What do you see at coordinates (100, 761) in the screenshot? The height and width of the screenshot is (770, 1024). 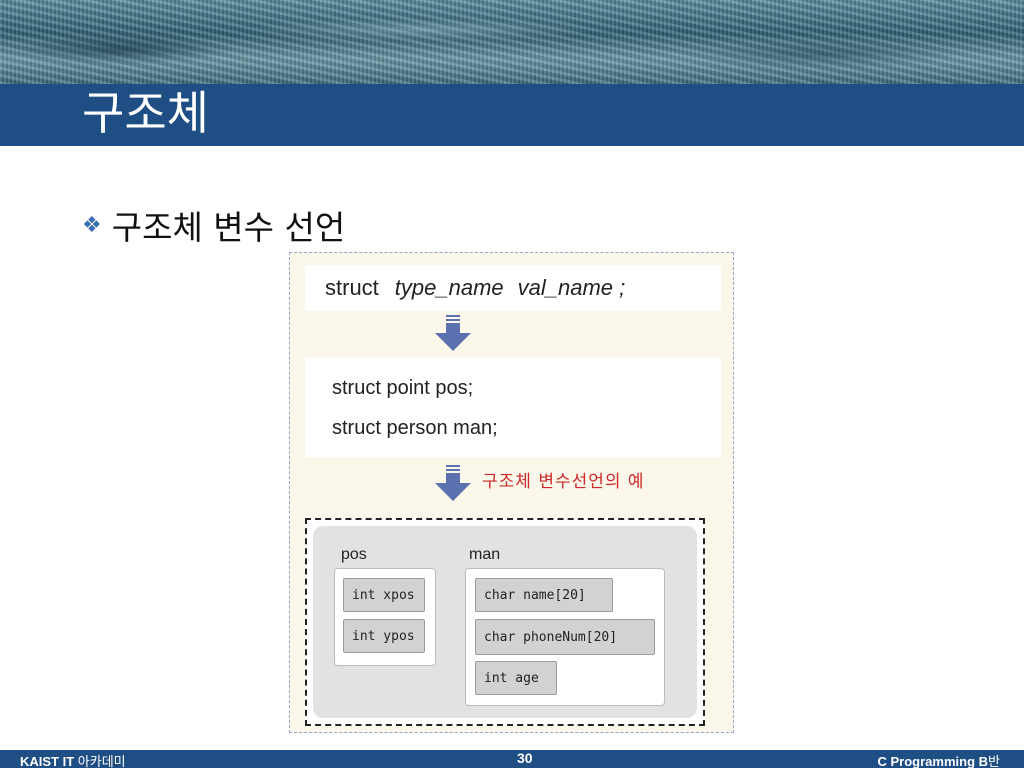 I see `footer-org-suffix: 아카데미` at bounding box center [100, 761].